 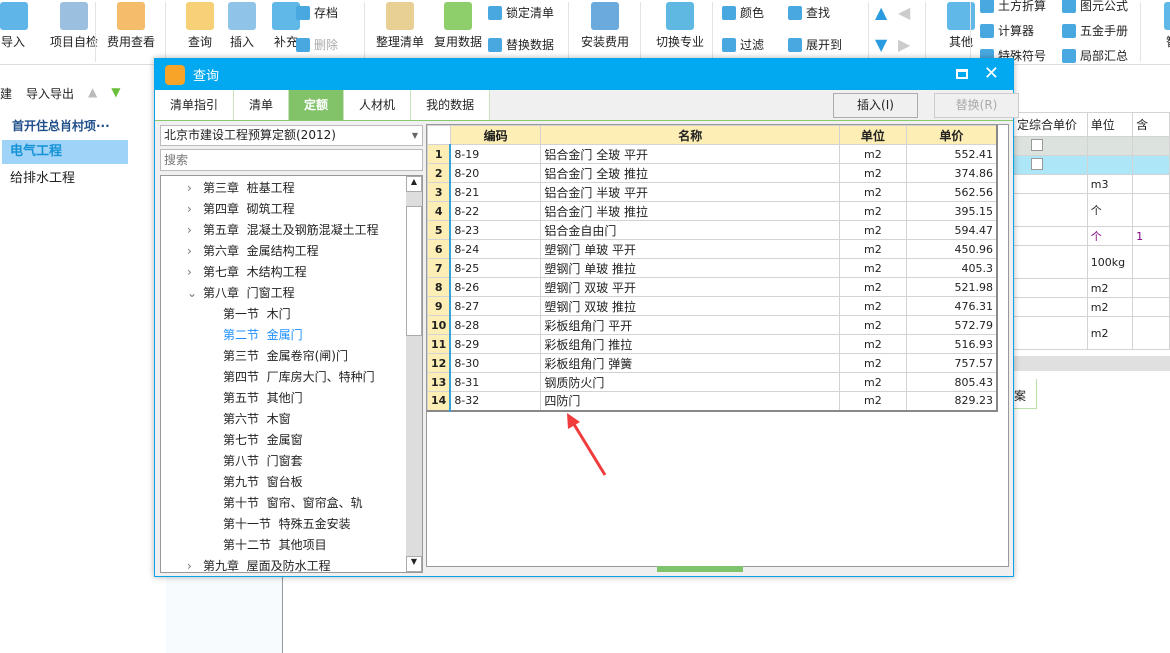 I want to click on tree-node: › 第九章 屋面及防水工程, so click(x=291, y=564).